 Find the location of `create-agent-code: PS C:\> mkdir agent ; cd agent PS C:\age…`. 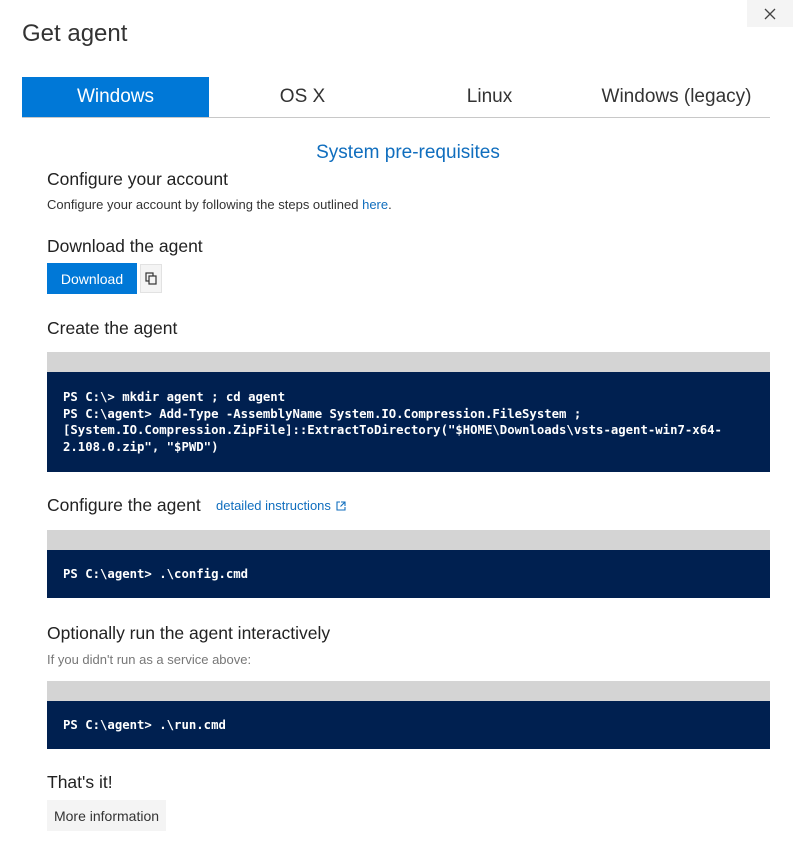

create-agent-code: PS C:\> mkdir agent ; cd agent PS C:\age… is located at coordinates (408, 422).